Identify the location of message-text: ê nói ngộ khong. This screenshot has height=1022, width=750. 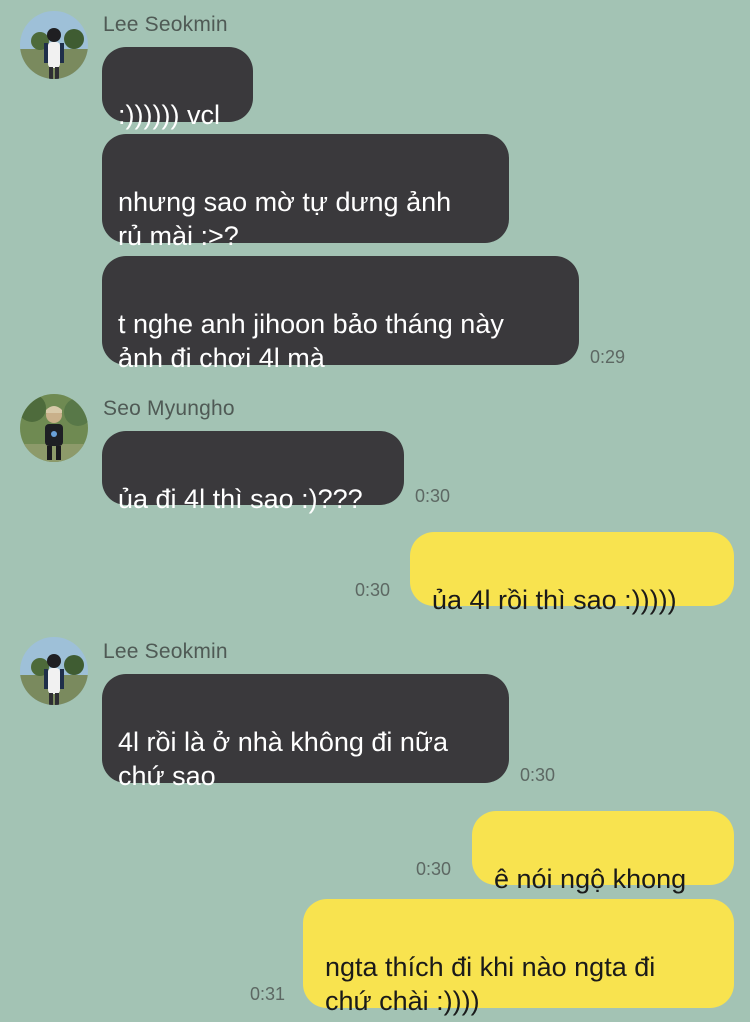
(590, 879).